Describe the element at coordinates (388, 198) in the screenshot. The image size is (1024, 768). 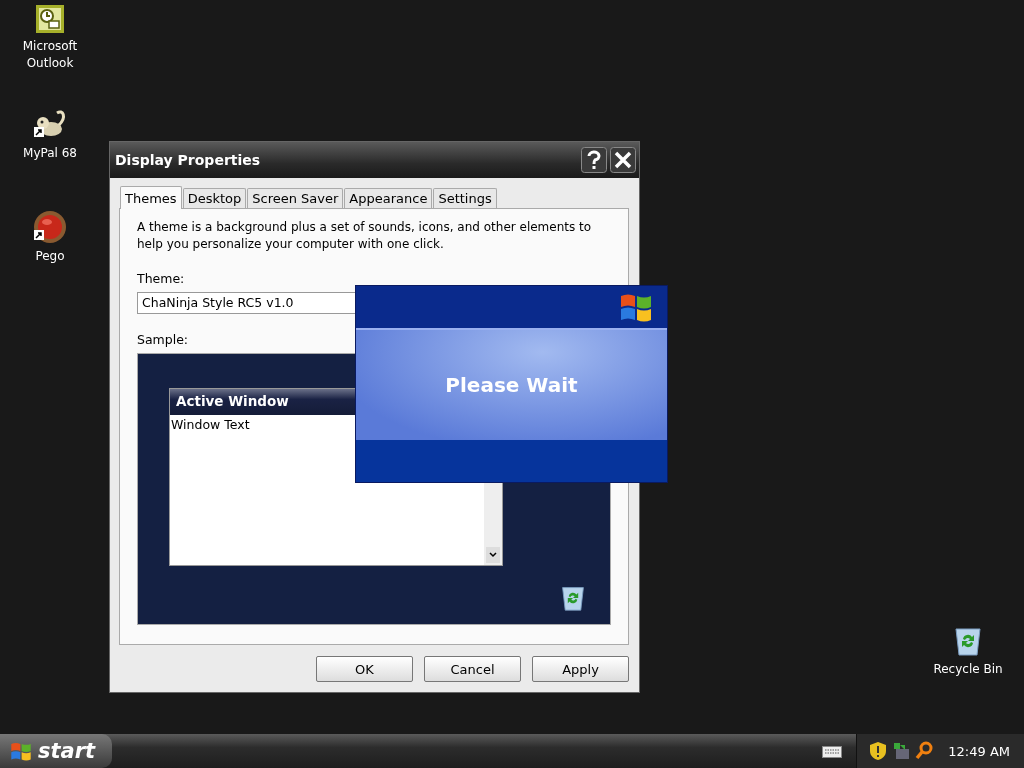
I see `tab: Appearance` at that location.